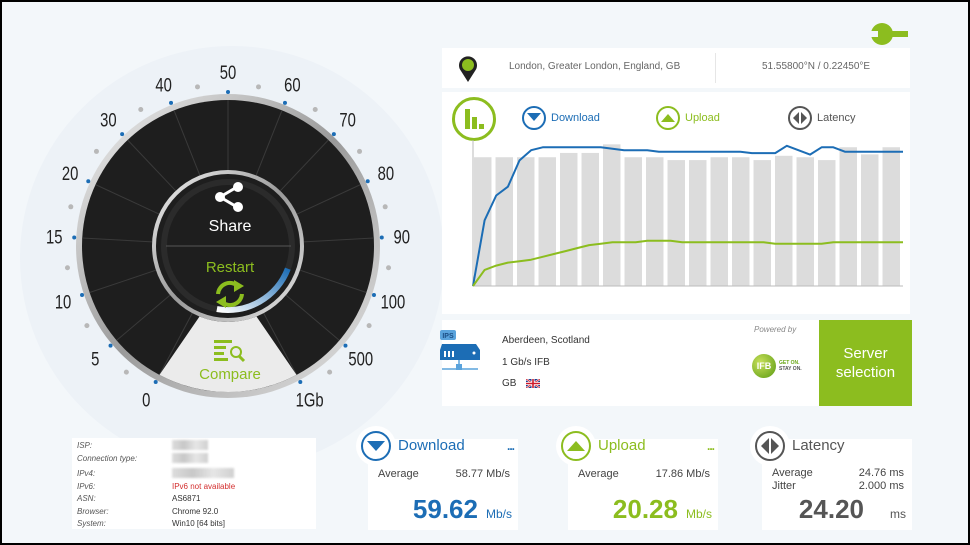 This screenshot has height=545, width=970. What do you see at coordinates (95, 359) in the screenshot?
I see `dial-scale-label: 5` at bounding box center [95, 359].